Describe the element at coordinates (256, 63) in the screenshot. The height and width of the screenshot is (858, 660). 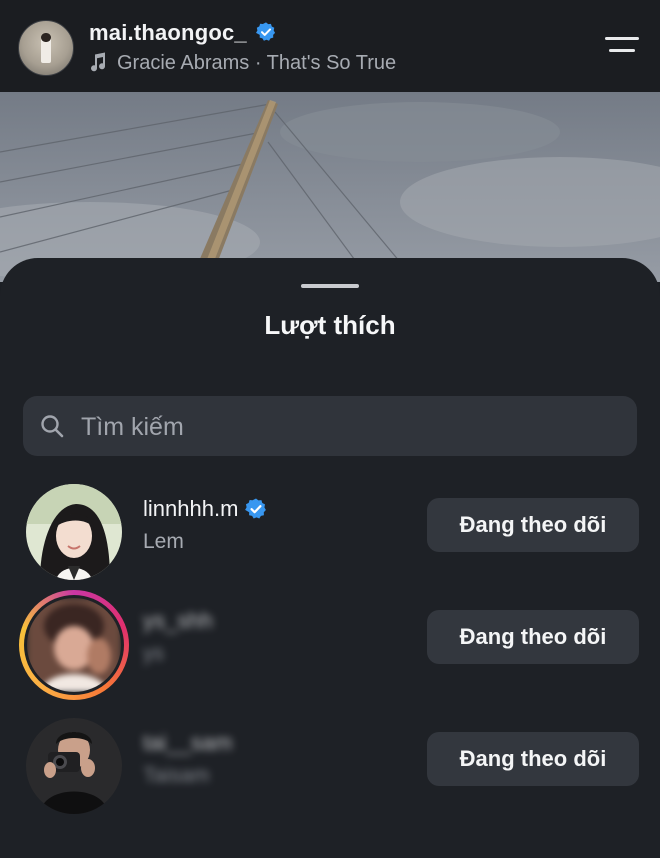
I see `post-music-text: Gracie Abrams · That's So True` at that location.